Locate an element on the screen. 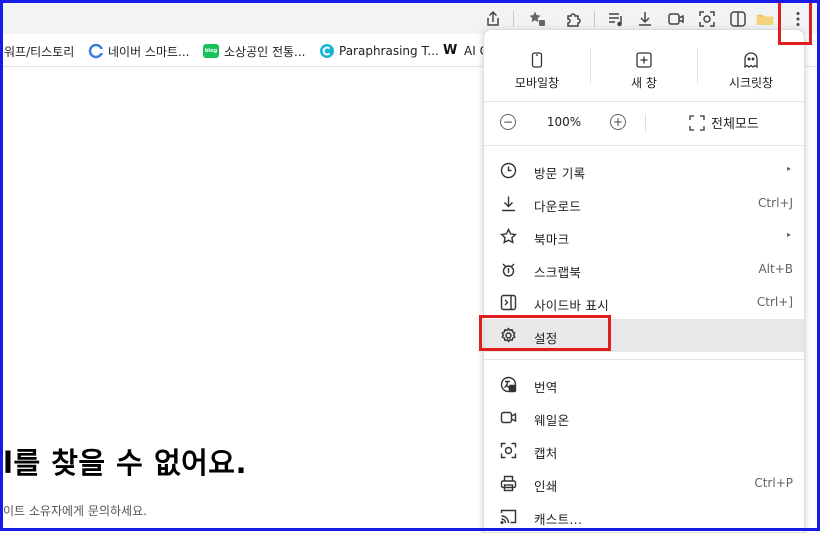 This screenshot has width=820, height=533. video-call-icon is located at coordinates (508, 417).